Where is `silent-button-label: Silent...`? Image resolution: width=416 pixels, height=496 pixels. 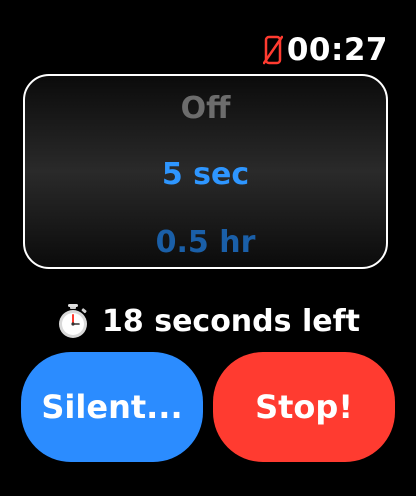
silent-button-label: Silent... is located at coordinates (112, 407).